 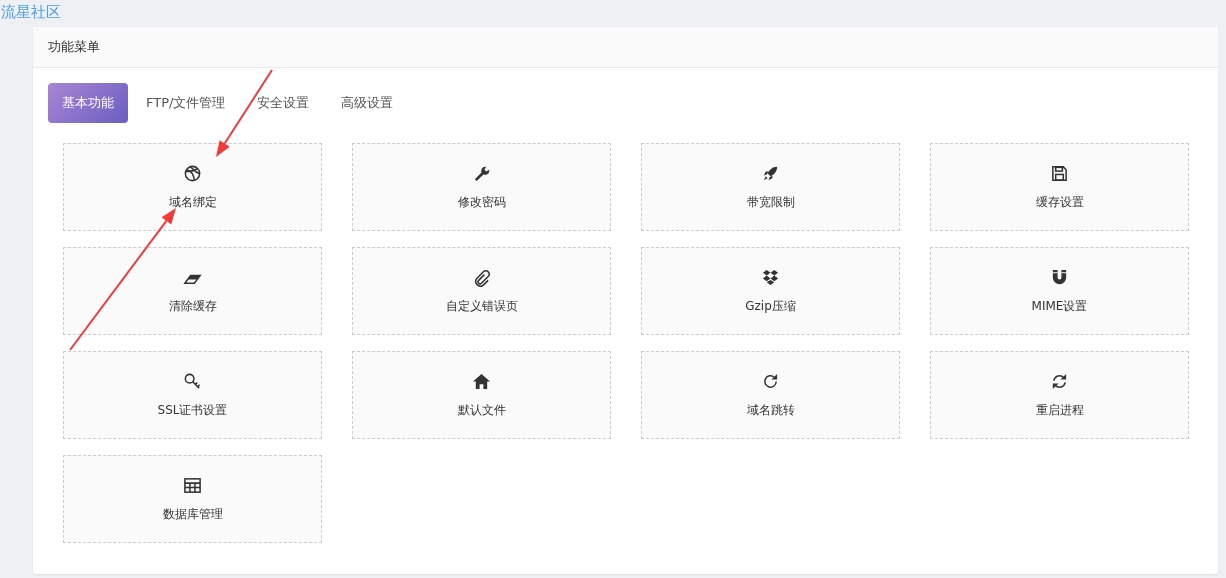 What do you see at coordinates (481, 291) in the screenshot?
I see `menu-tile: 自定义错误页` at bounding box center [481, 291].